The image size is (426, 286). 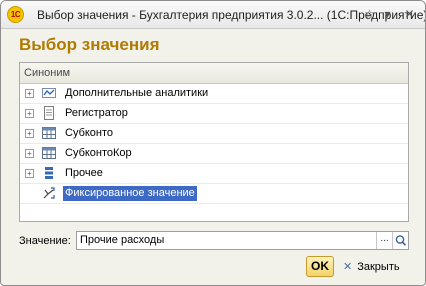 What do you see at coordinates (214, 134) in the screenshot?
I see `list-item: + Субконто` at bounding box center [214, 134].